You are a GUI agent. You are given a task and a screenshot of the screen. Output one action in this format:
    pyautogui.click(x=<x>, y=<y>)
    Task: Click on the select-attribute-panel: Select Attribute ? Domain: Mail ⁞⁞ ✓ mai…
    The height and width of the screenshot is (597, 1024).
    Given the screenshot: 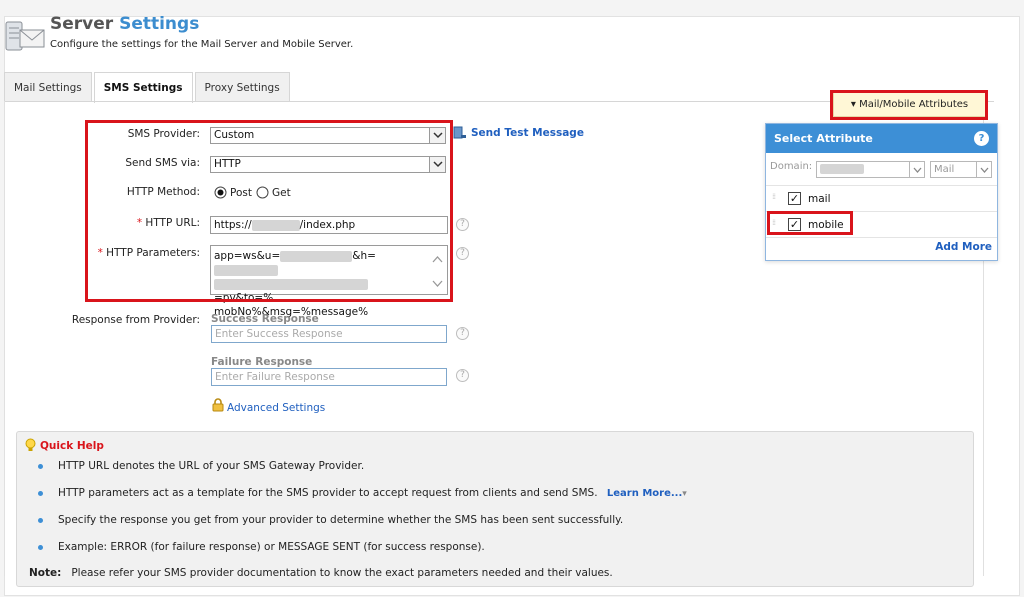 What is the action you would take?
    pyautogui.click(x=881, y=192)
    